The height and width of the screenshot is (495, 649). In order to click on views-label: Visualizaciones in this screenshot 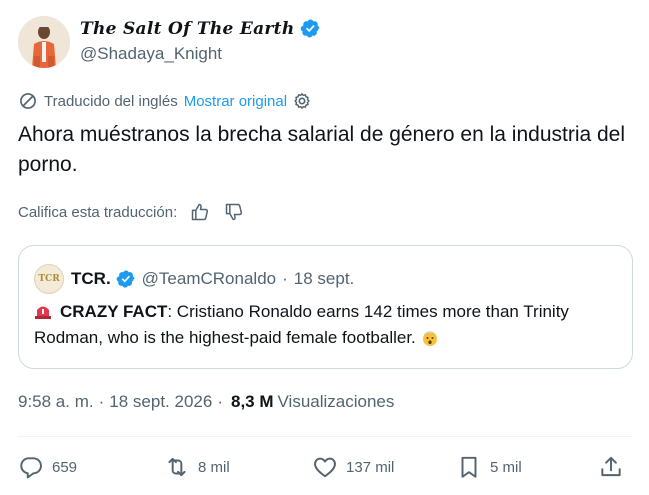, I will do `click(336, 401)`.